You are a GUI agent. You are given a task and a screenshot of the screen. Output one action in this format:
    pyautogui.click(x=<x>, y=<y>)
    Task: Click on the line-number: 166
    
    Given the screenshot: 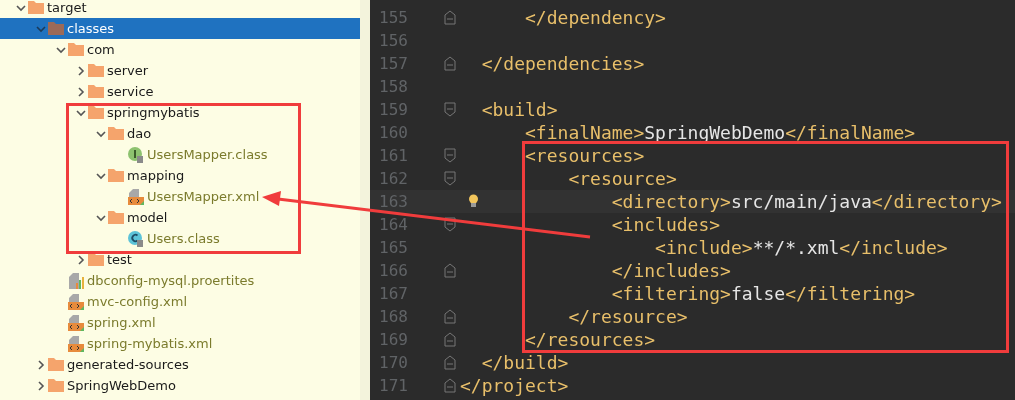 What is the action you would take?
    pyautogui.click(x=393, y=270)
    